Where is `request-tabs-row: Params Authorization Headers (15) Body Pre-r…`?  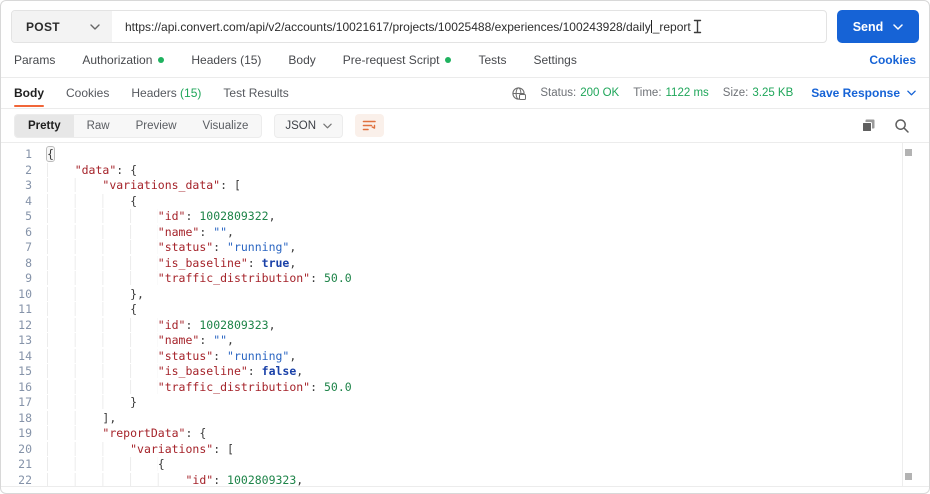 request-tabs-row: Params Authorization Headers (15) Body Pre-r… is located at coordinates (465, 60).